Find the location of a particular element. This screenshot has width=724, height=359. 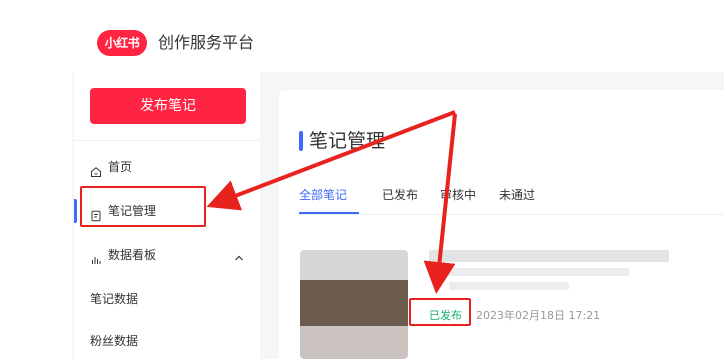

tab-rejected: 未通过 is located at coordinates (517, 195).